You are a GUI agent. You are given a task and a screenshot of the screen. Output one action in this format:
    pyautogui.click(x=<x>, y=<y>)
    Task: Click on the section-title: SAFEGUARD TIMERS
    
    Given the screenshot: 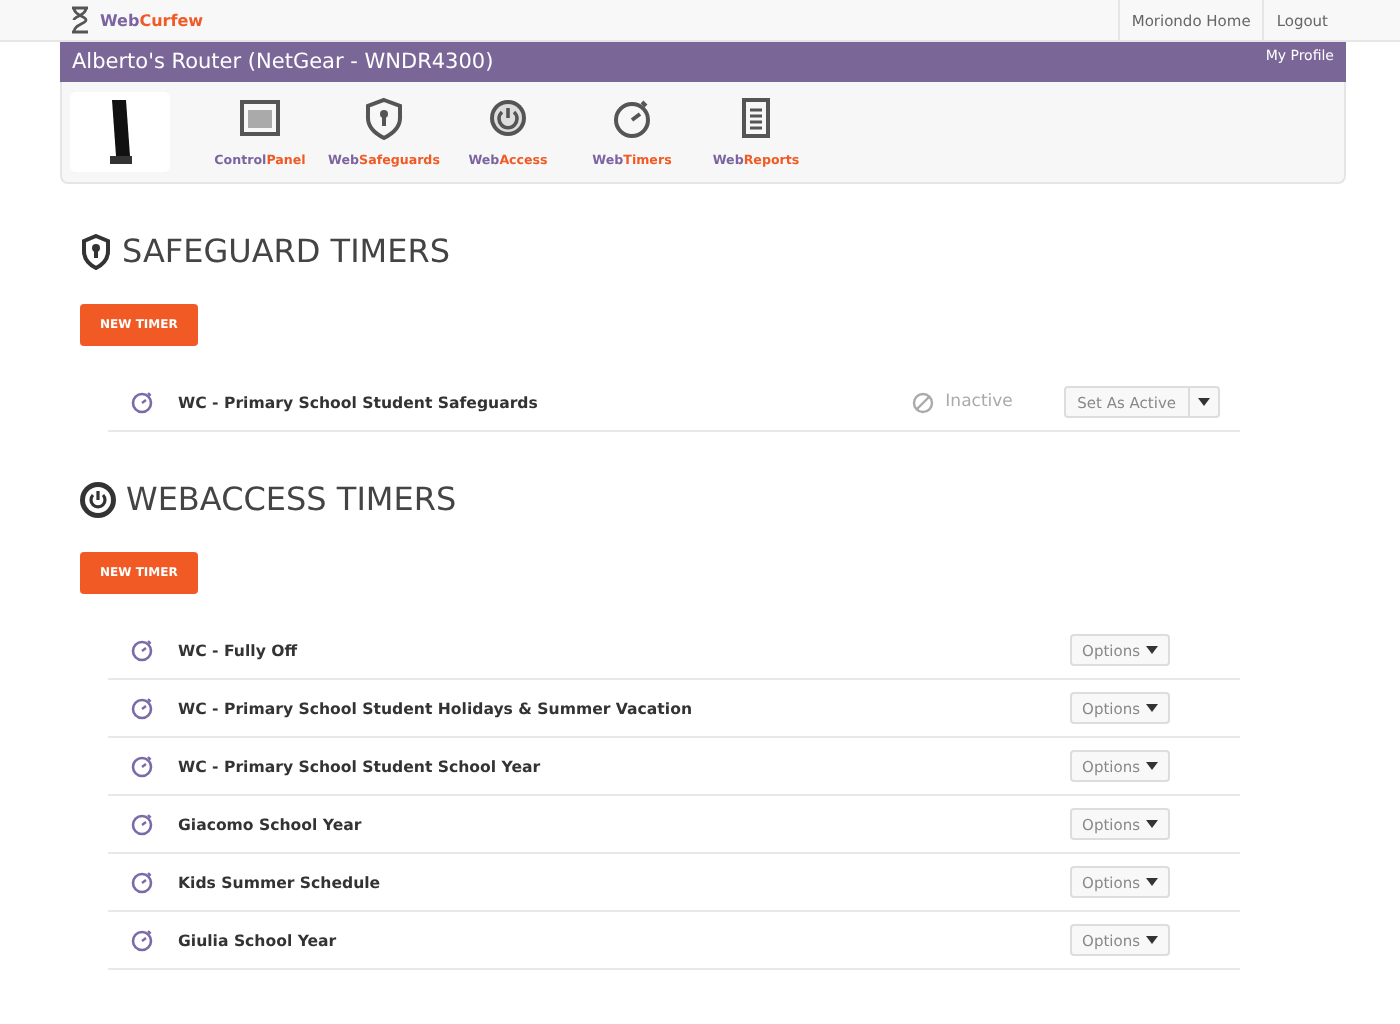 What is the action you would take?
    pyautogui.click(x=286, y=251)
    